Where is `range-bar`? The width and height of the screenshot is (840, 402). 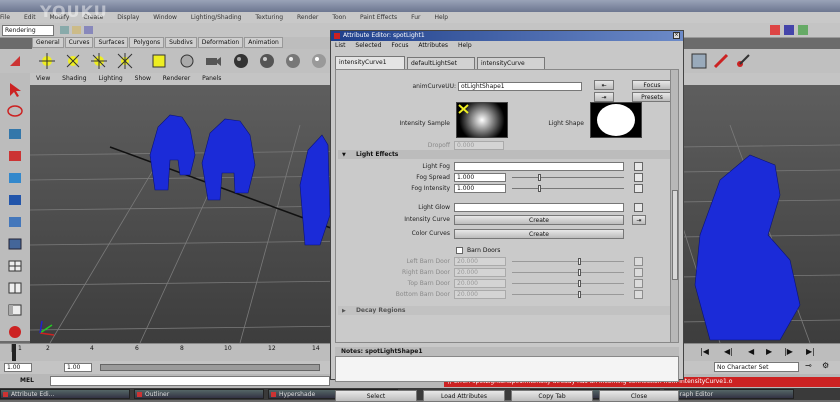 range-bar is located at coordinates (210, 367).